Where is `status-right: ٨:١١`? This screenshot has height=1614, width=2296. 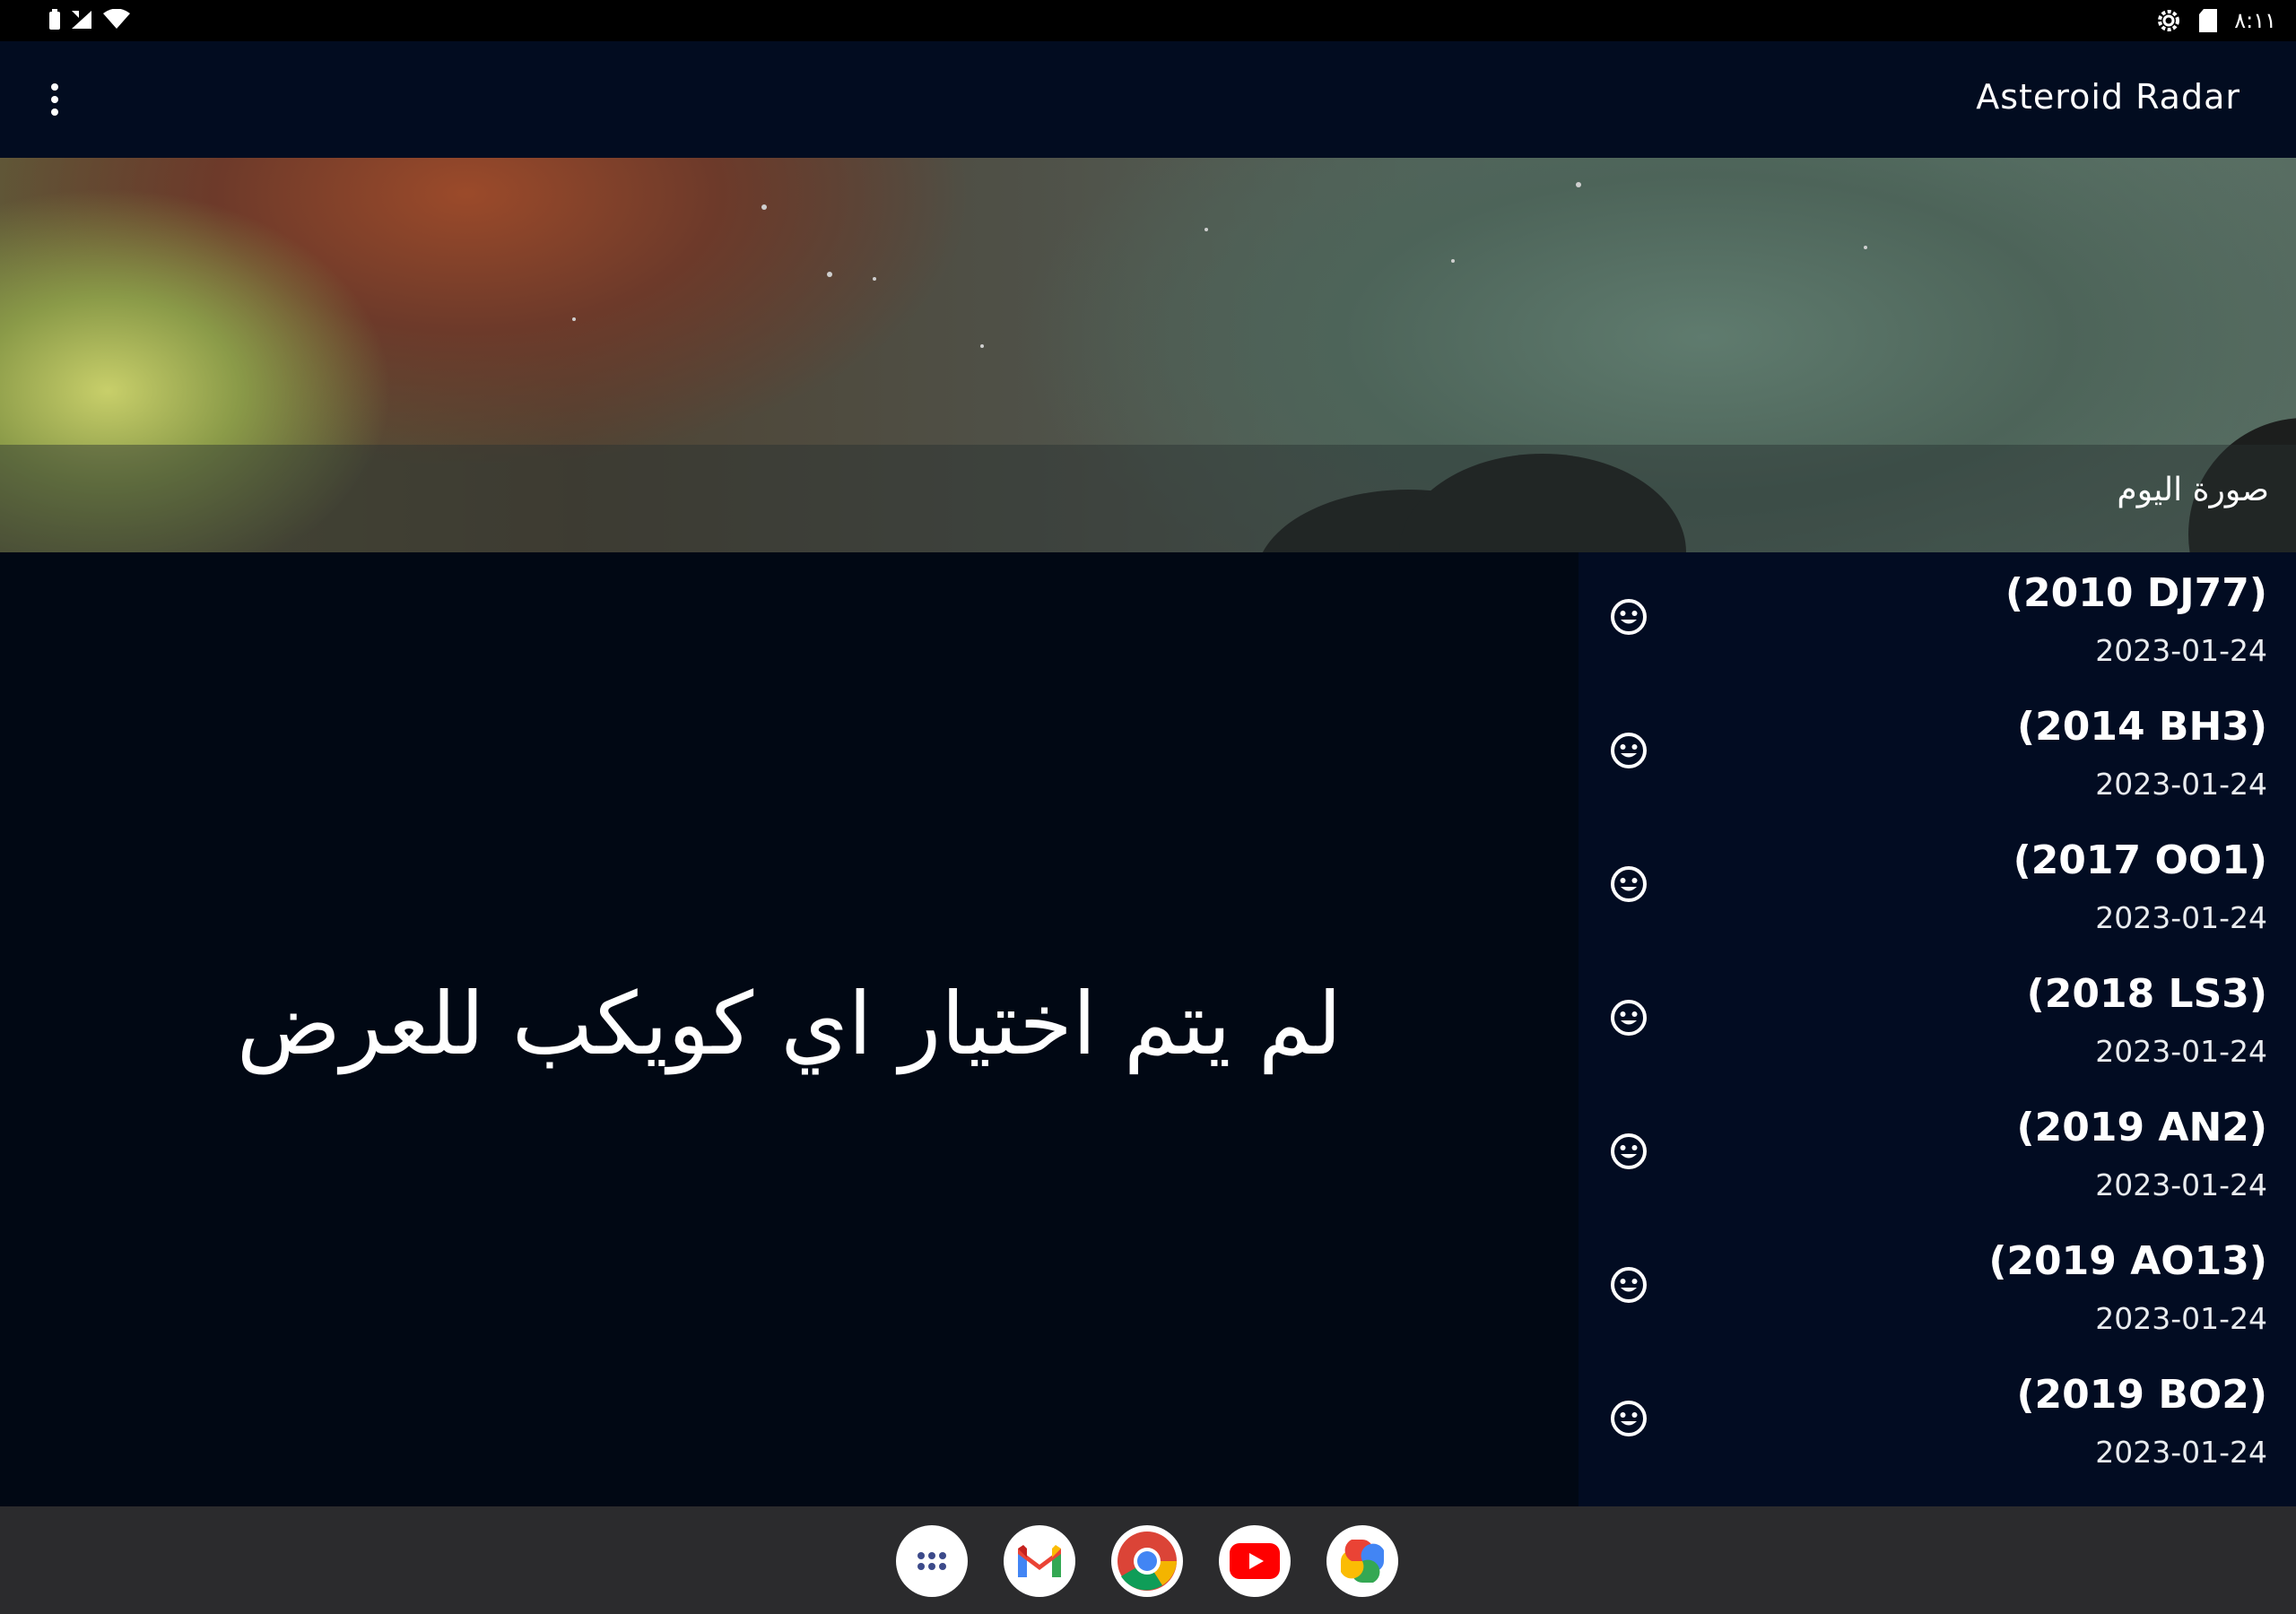
status-right: ٨:١١ is located at coordinates (2215, 20).